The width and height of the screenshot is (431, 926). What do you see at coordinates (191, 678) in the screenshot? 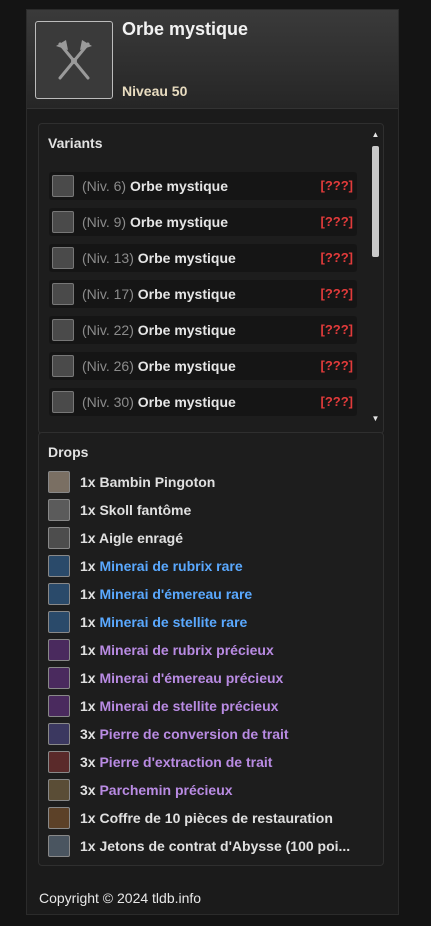
I see `drop-name: Minerai d'émereau précieux` at bounding box center [191, 678].